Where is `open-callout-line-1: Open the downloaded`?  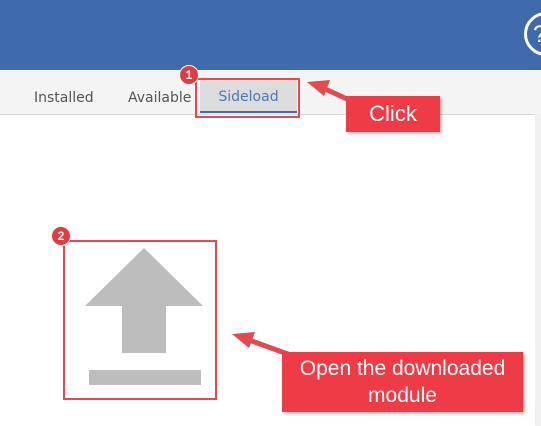 open-callout-line-1: Open the downloaded is located at coordinates (402, 368).